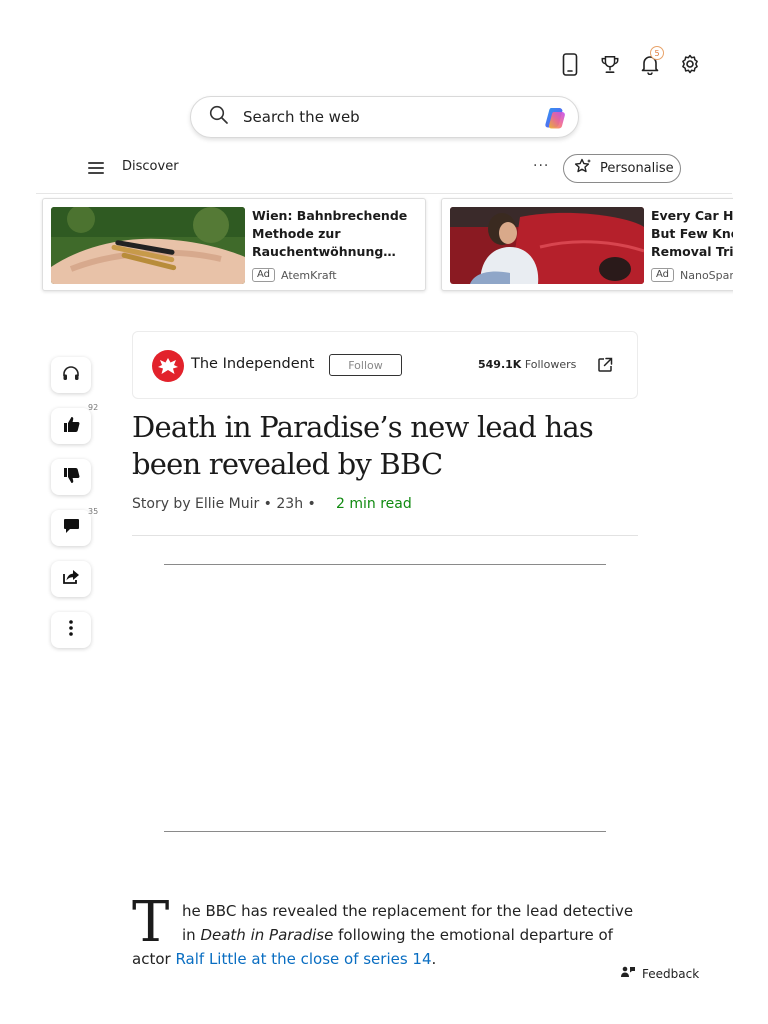 The width and height of the screenshot is (768, 1024). I want to click on ad-image-vape-pens, so click(148, 245).